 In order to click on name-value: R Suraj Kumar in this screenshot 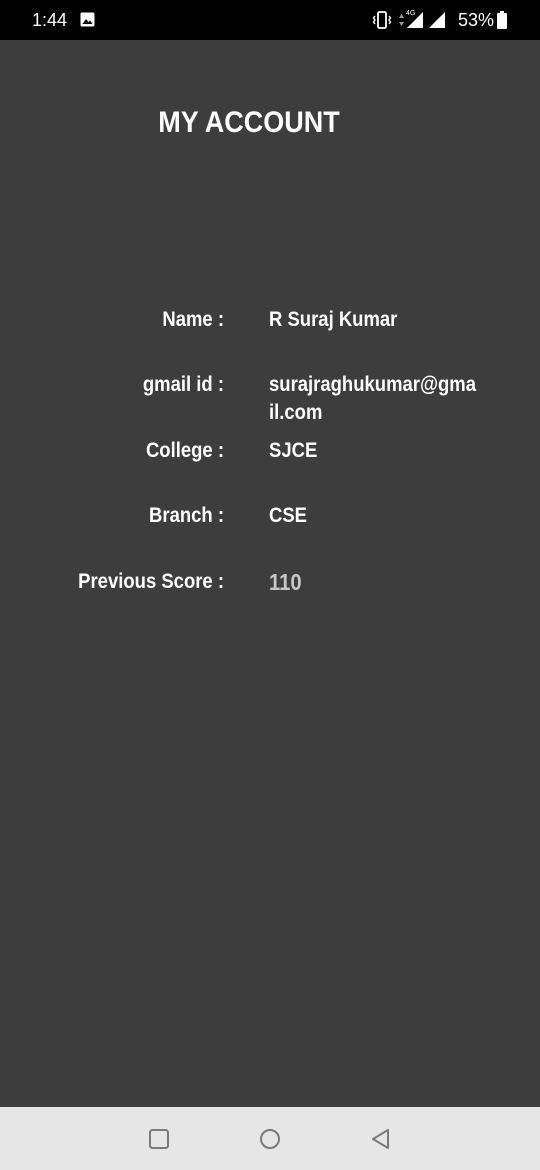, I will do `click(333, 319)`.